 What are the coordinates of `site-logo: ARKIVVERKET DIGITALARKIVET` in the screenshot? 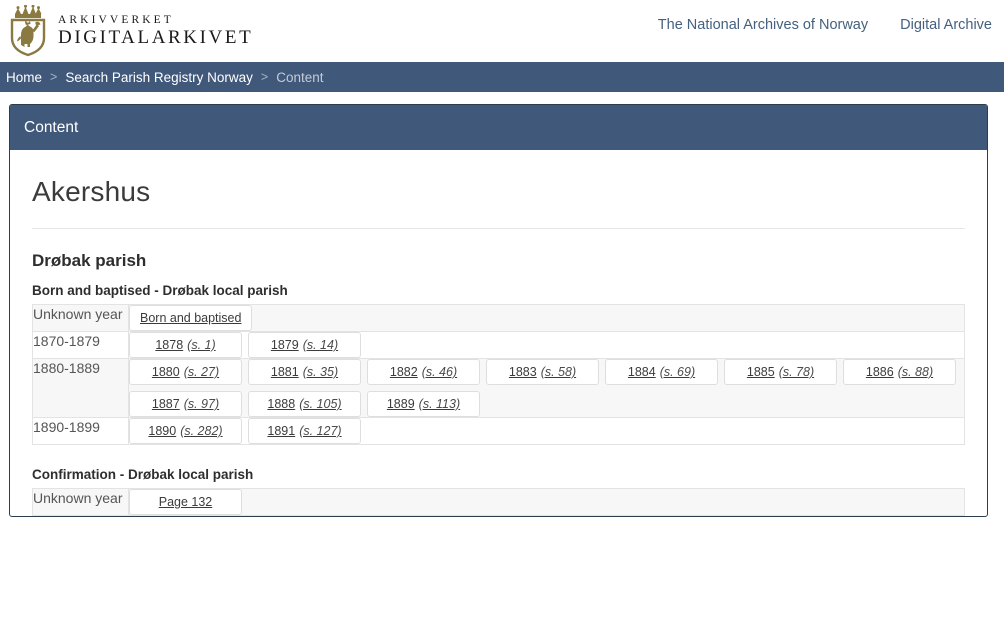 It's located at (126, 31).